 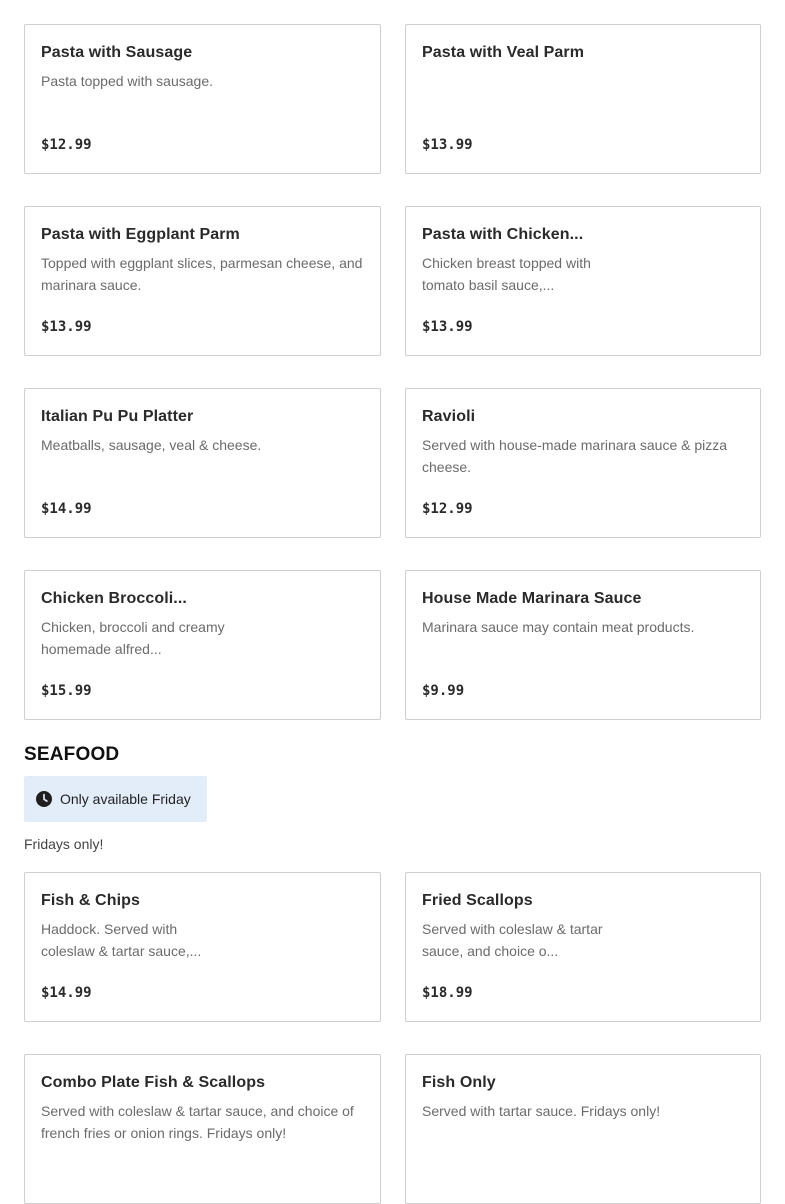 I want to click on item-name: Pasta with Sausage, so click(x=117, y=52).